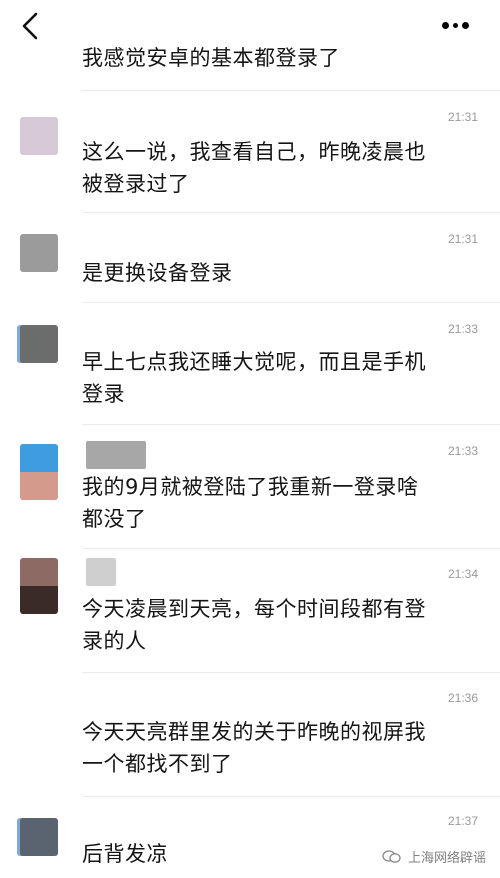 The image size is (500, 878). What do you see at coordinates (31, 26) in the screenshot?
I see `back-icon` at bounding box center [31, 26].